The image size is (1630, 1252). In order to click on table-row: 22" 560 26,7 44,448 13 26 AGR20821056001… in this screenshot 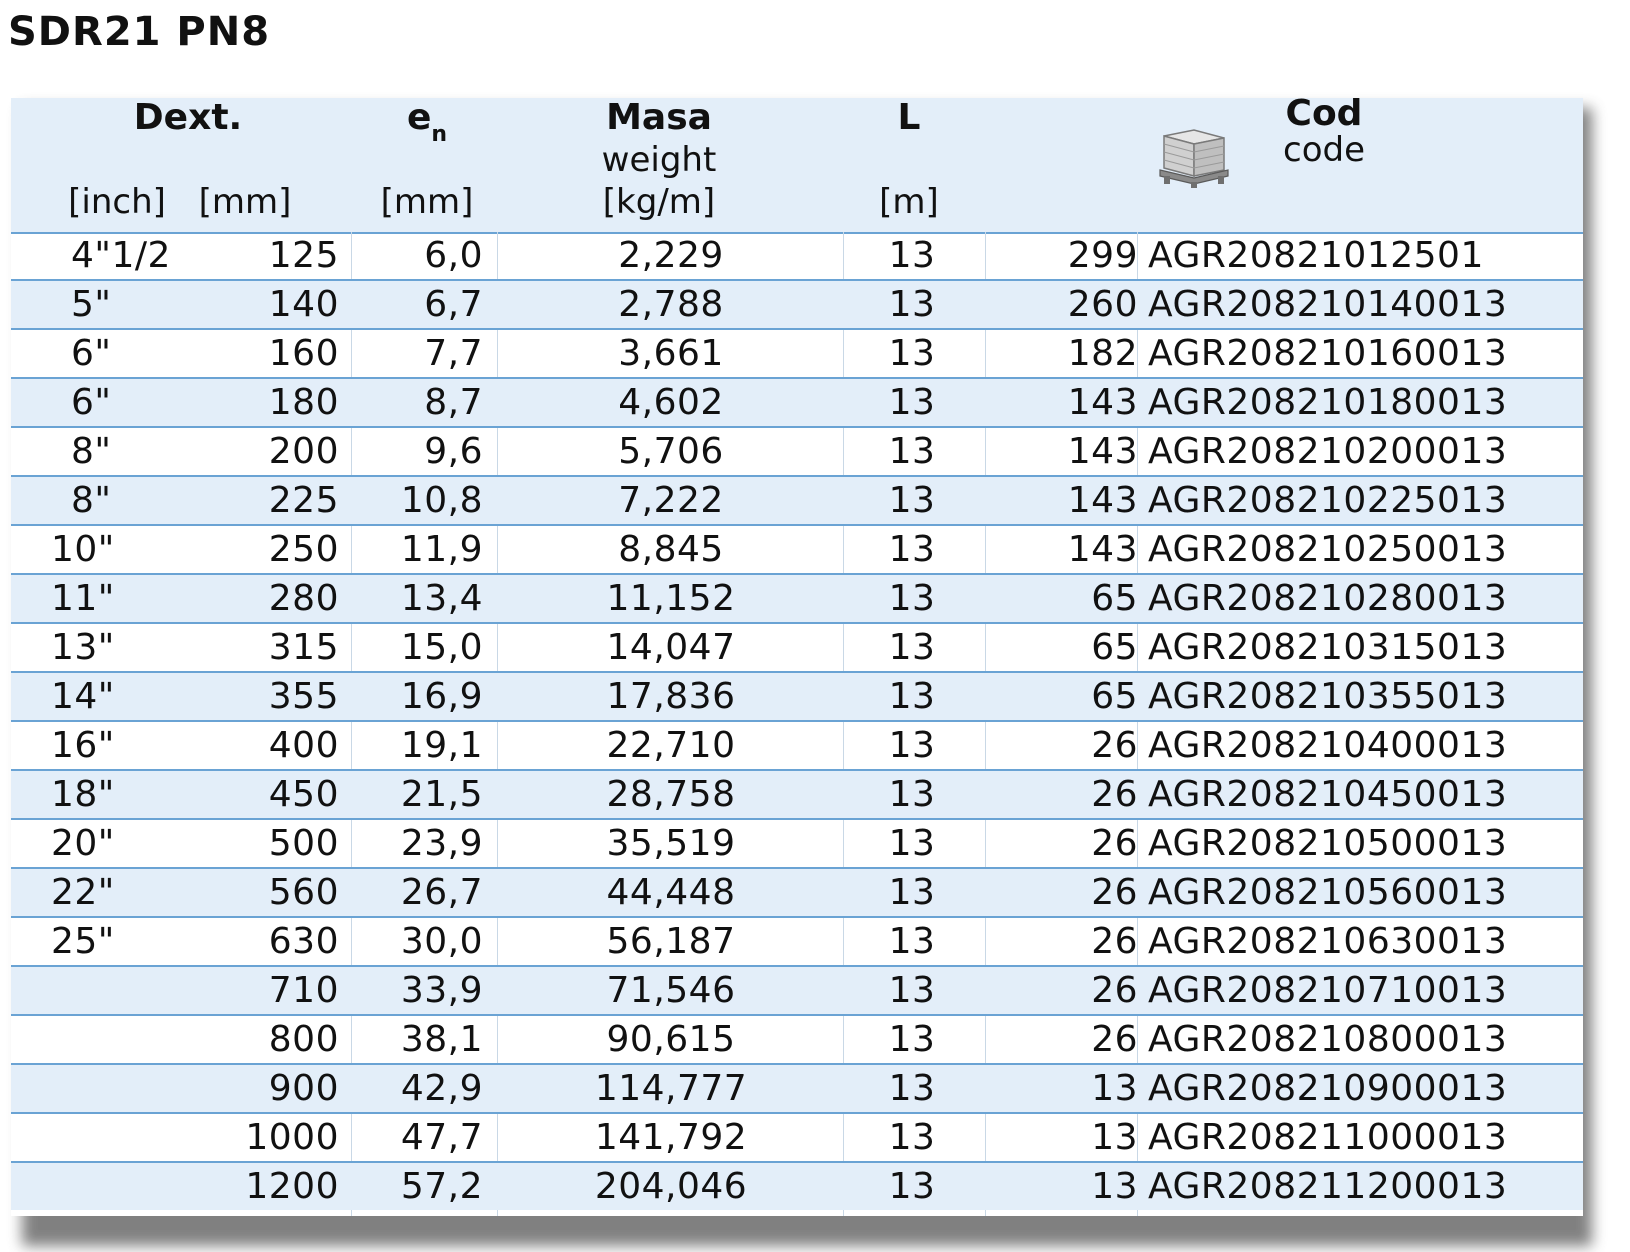, I will do `click(797, 893)`.